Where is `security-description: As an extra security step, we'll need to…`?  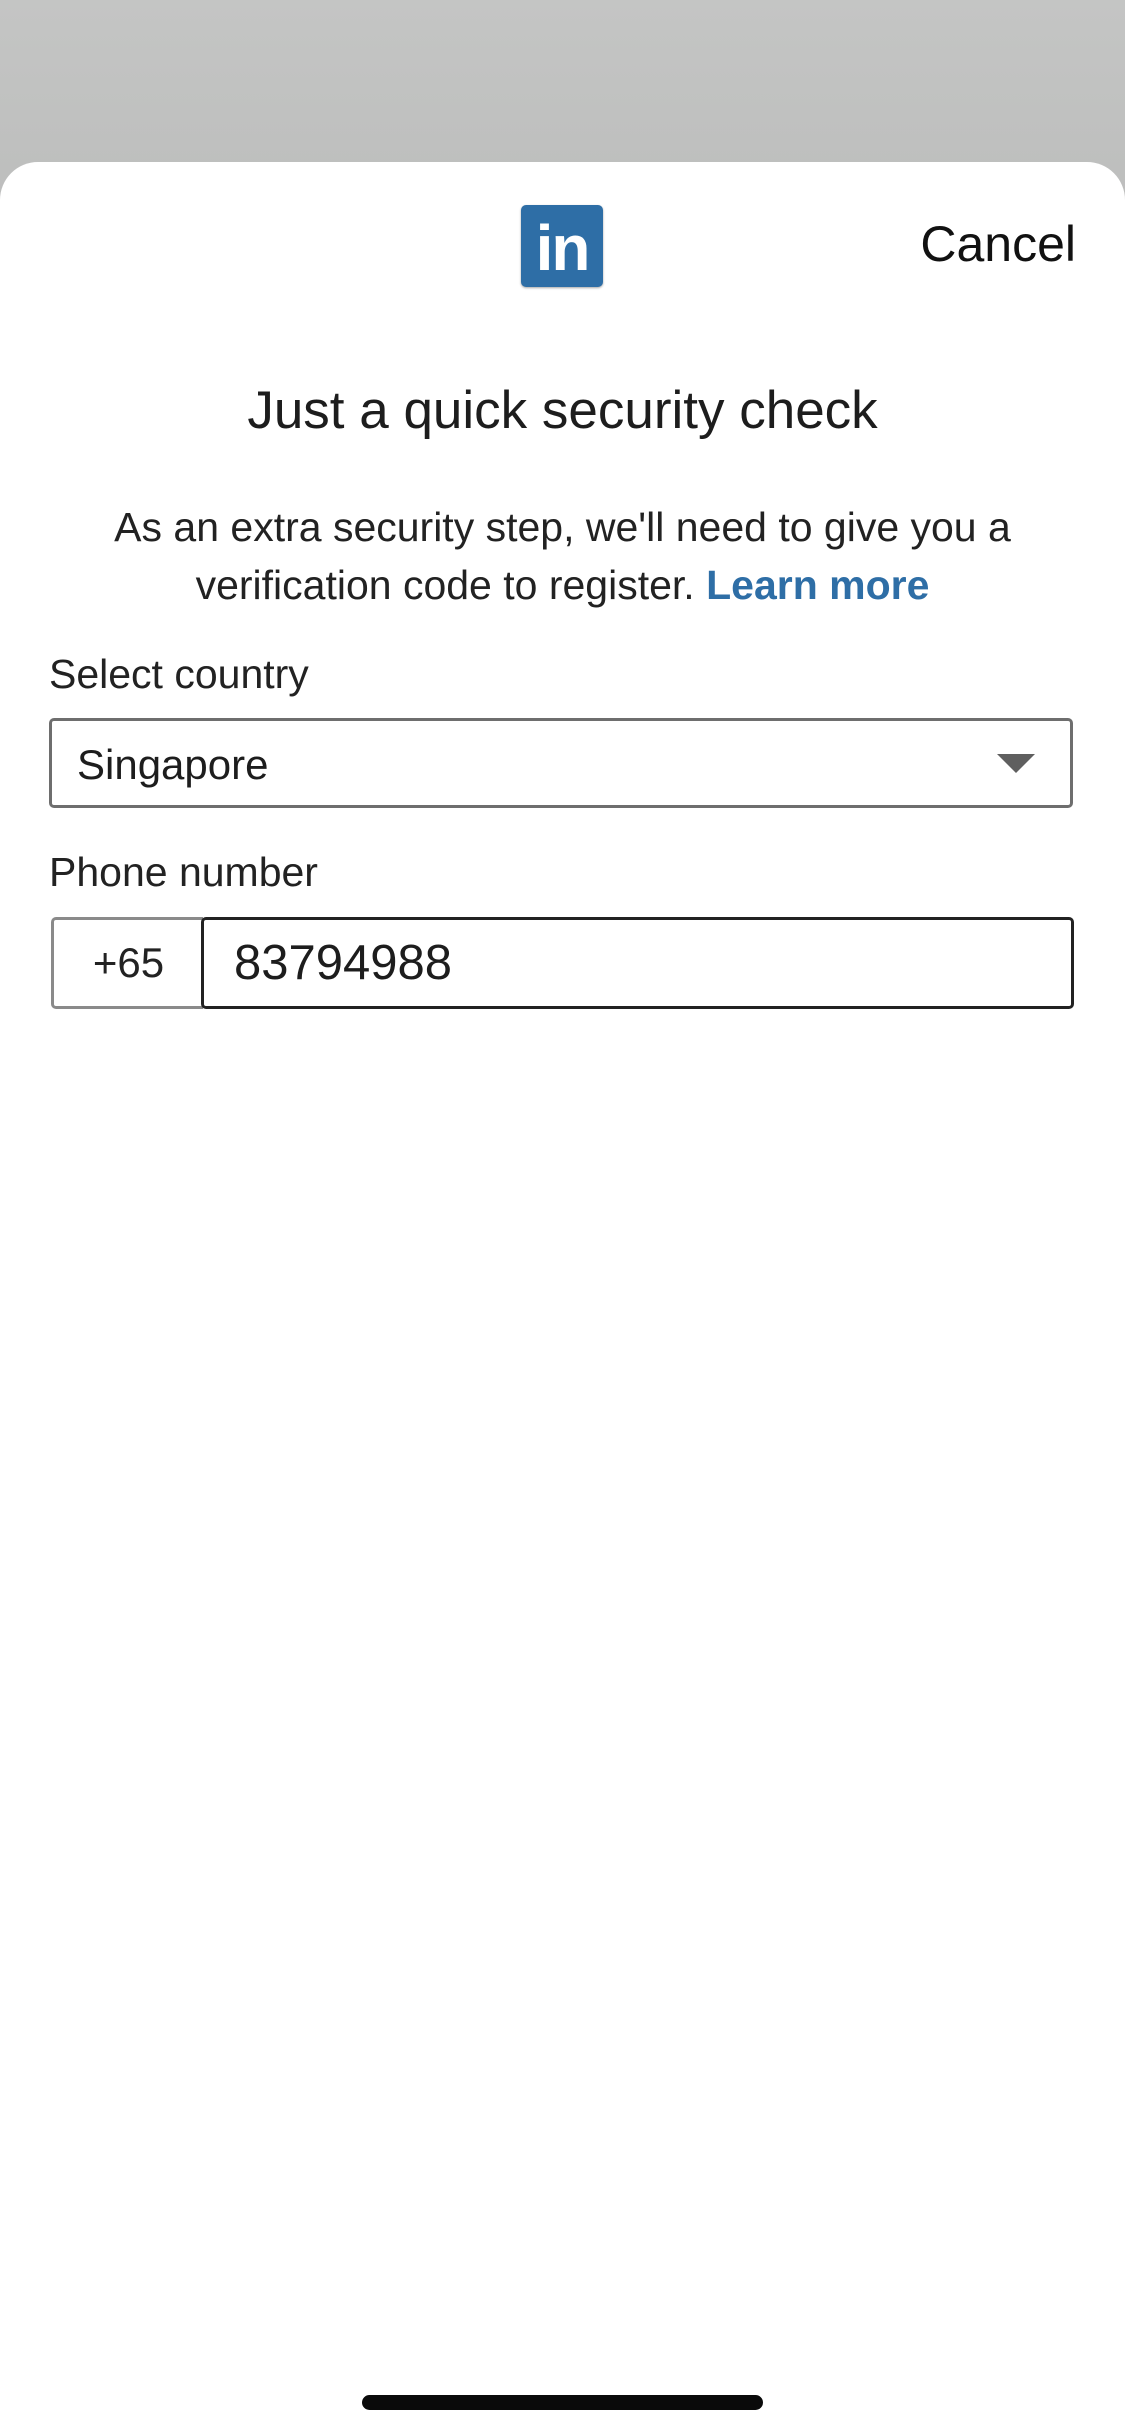
security-description: As an extra security step, we'll need to… is located at coordinates (562, 556).